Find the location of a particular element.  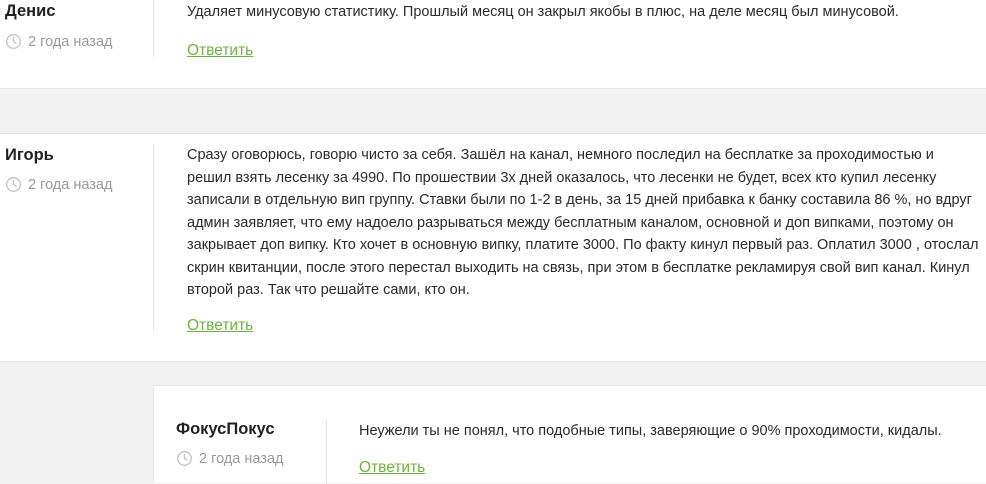

comment-author: Денис is located at coordinates (30, 11).